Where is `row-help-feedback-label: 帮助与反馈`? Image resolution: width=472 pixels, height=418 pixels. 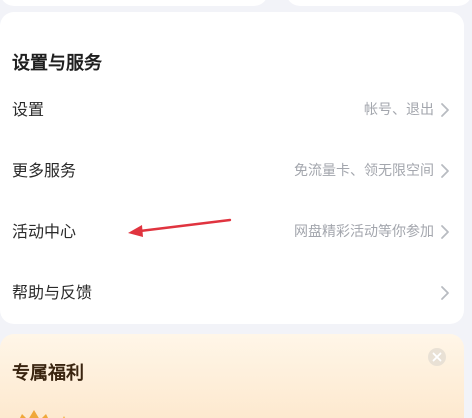
row-help-feedback-label: 帮助与反馈 is located at coordinates (52, 292).